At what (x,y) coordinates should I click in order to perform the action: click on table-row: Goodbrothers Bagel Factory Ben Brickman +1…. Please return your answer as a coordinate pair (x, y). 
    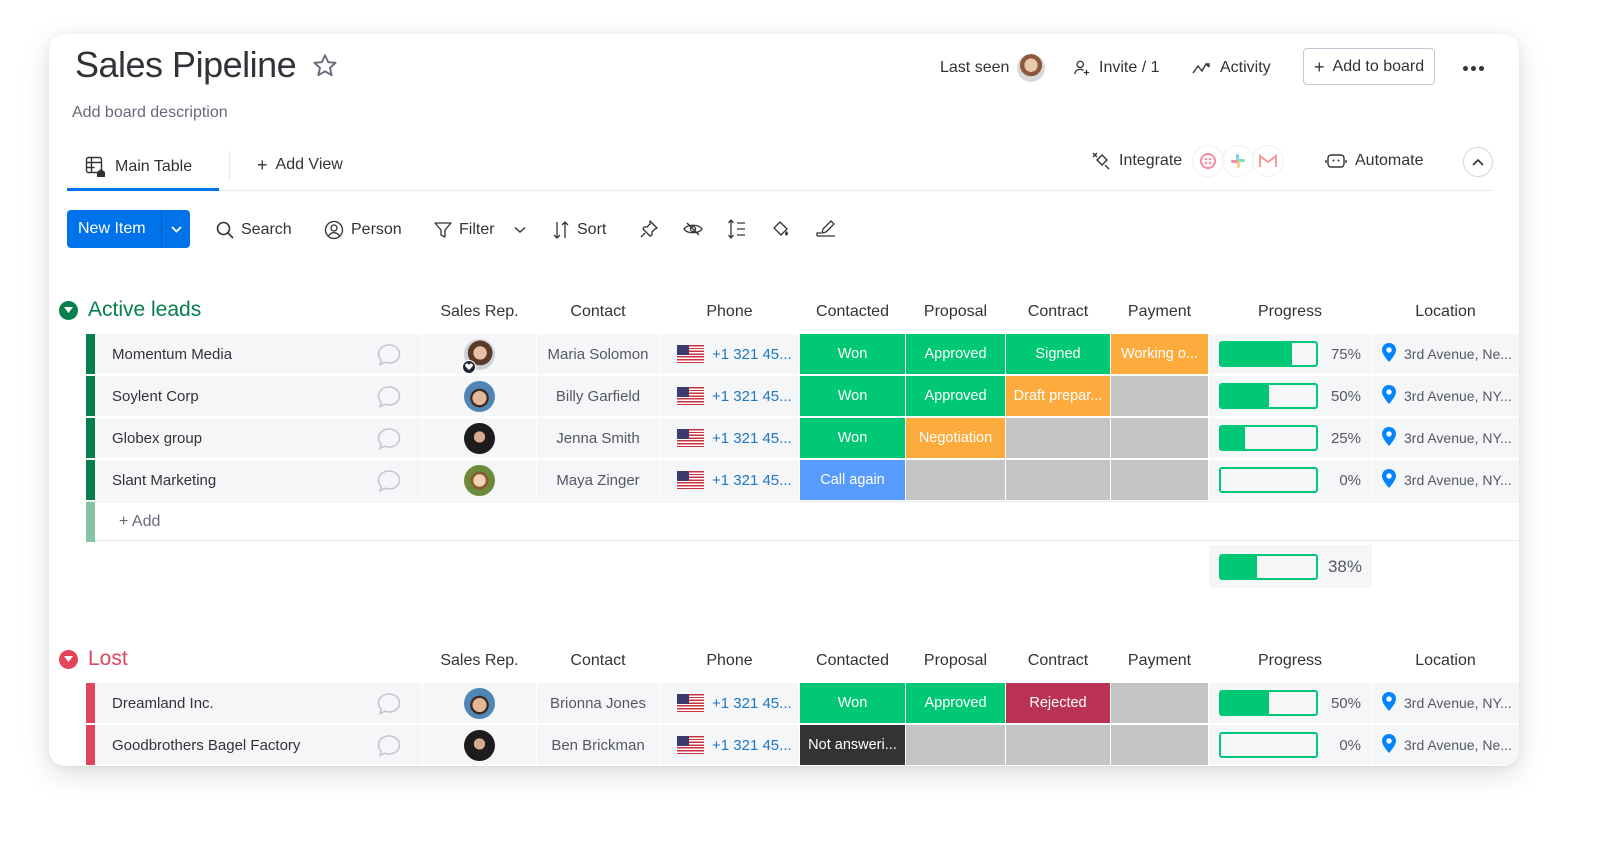
    Looking at the image, I should click on (802, 745).